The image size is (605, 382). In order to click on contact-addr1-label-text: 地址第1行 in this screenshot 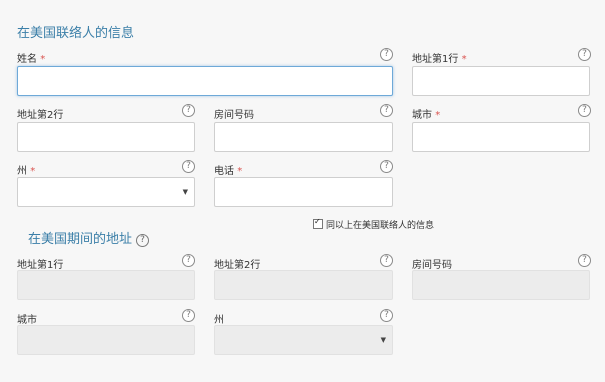, I will do `click(435, 59)`.